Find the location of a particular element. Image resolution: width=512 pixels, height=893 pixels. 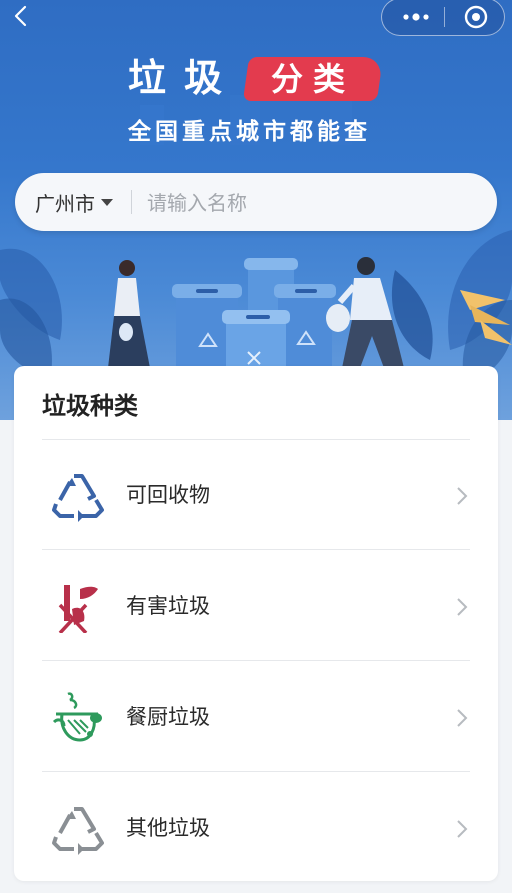

close-button is located at coordinates (476, 17).